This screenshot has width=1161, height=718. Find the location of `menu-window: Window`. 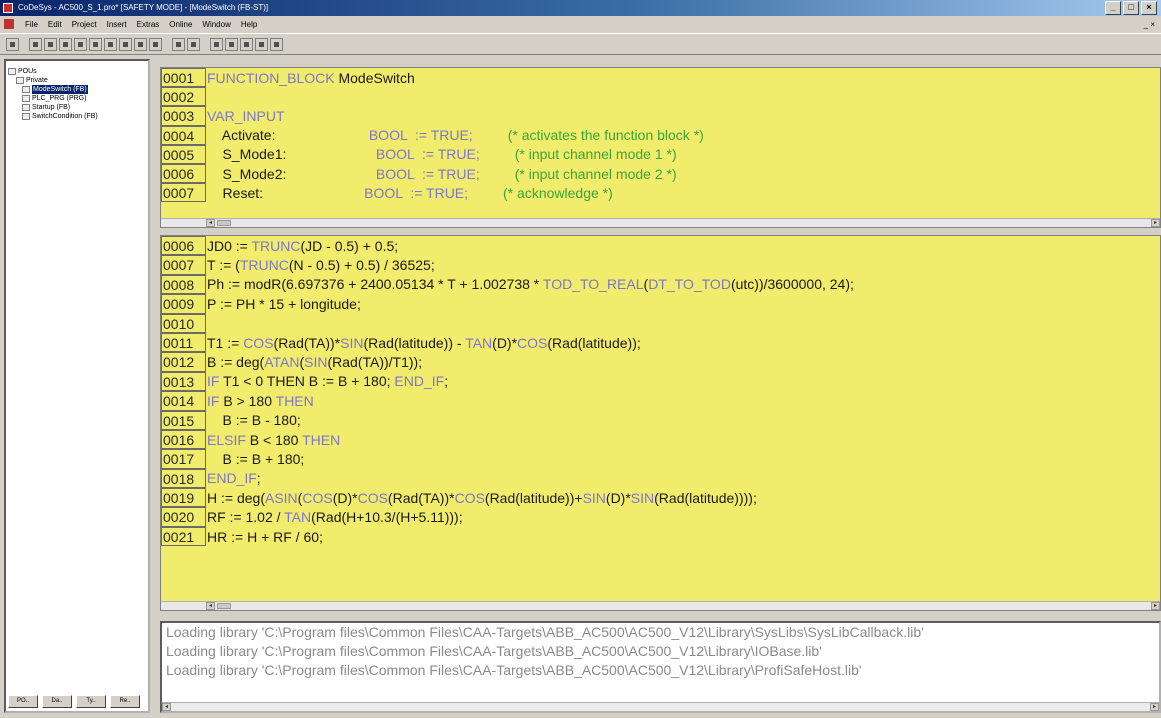

menu-window: Window is located at coordinates (216, 24).